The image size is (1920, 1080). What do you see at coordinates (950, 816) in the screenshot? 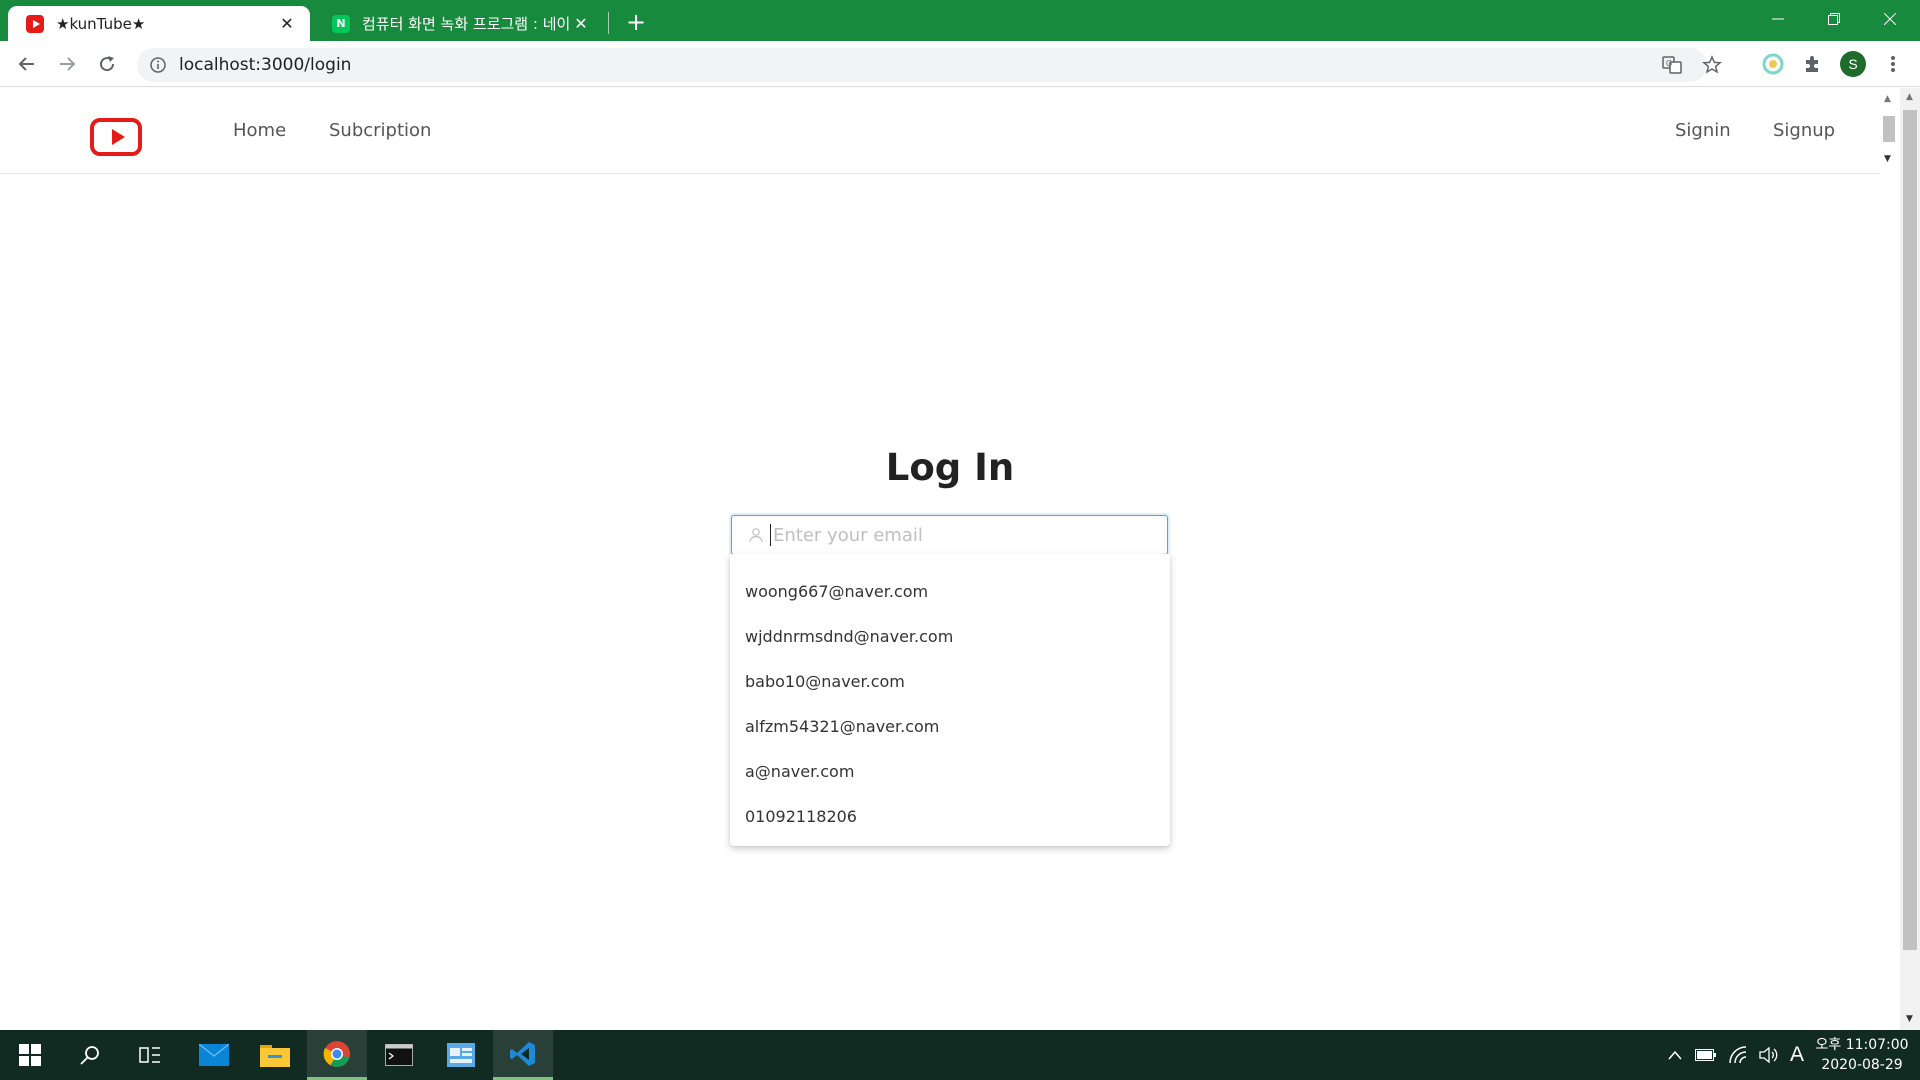
I see `autocomplete-option: 01092118206` at bounding box center [950, 816].